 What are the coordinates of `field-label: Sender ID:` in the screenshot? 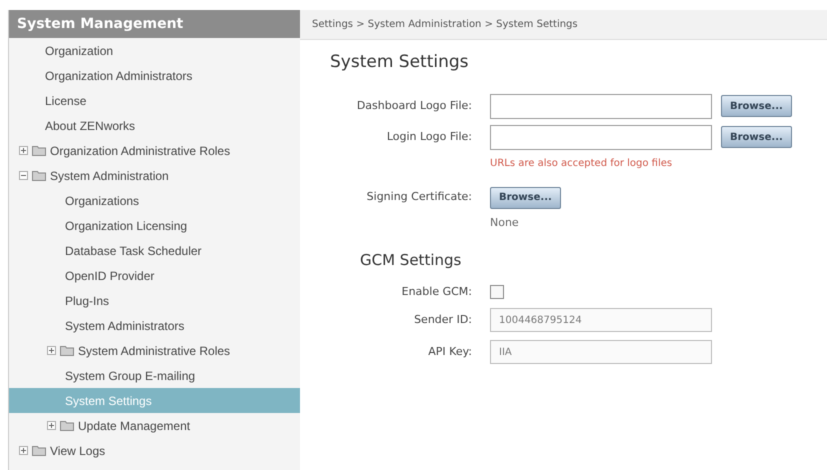 It's located at (443, 320).